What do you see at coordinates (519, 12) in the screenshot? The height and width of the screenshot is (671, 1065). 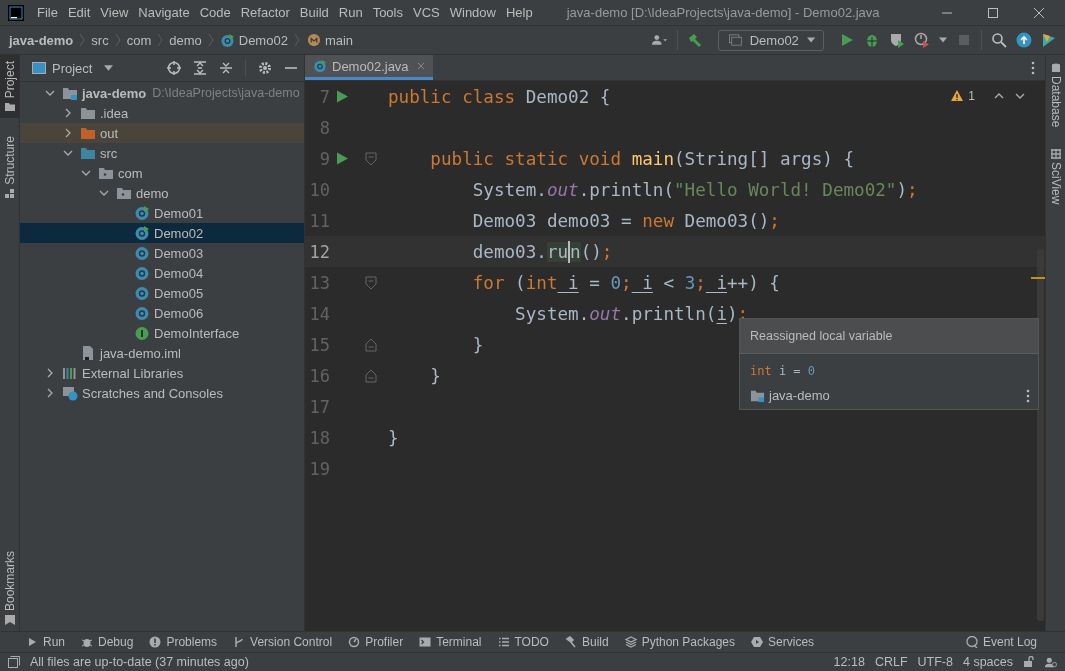 I see `menu-item: Help` at bounding box center [519, 12].